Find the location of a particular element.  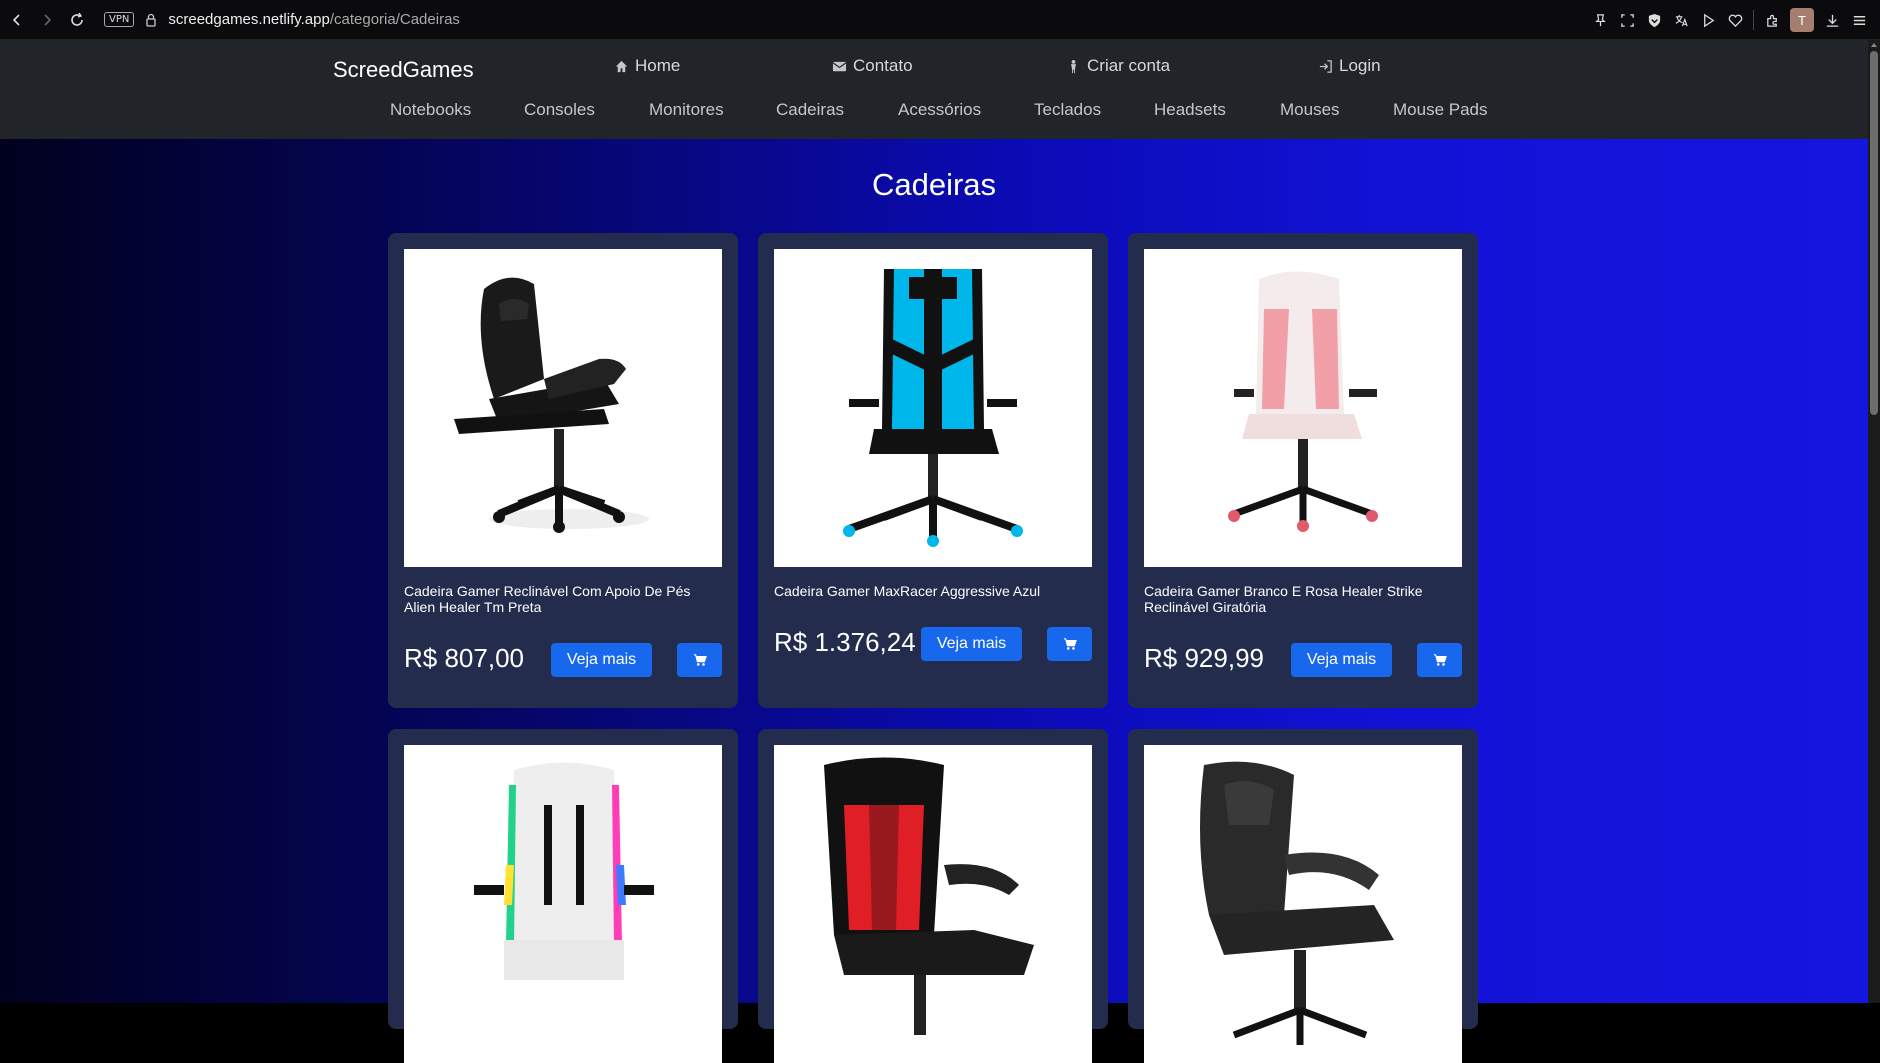

download-icon is located at coordinates (1832, 20).